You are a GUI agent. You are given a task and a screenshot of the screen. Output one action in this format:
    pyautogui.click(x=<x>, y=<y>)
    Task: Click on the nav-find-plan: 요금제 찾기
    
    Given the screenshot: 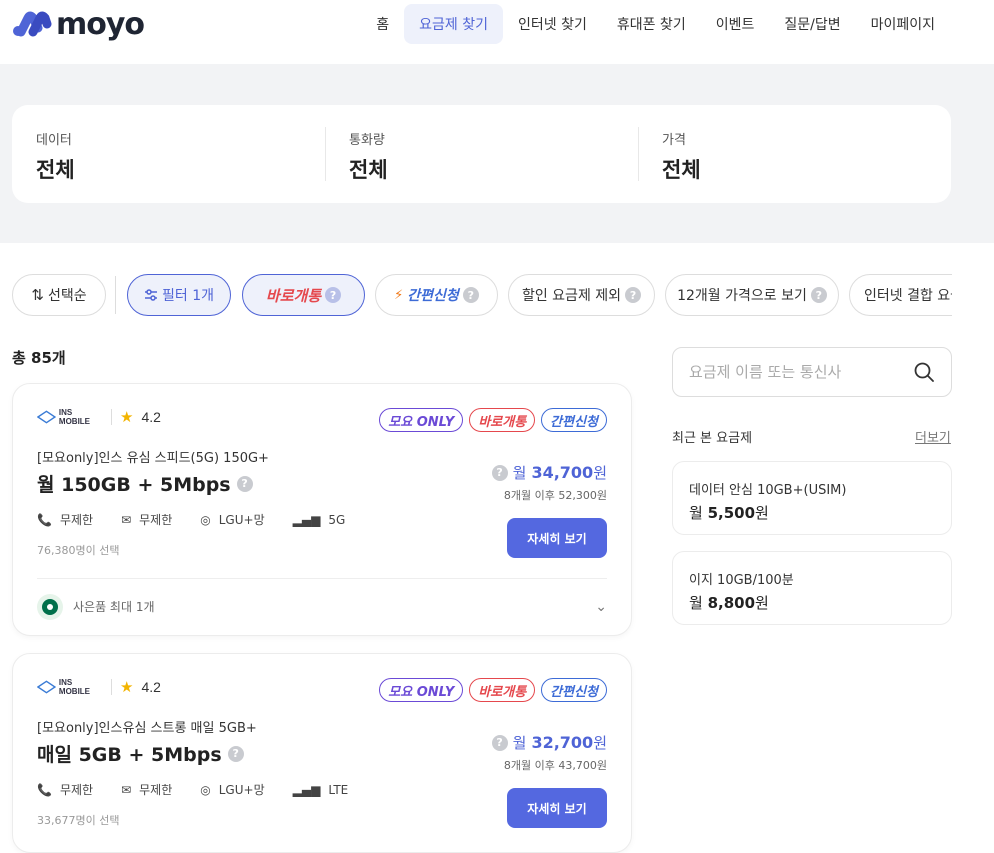 What is the action you would take?
    pyautogui.click(x=453, y=24)
    